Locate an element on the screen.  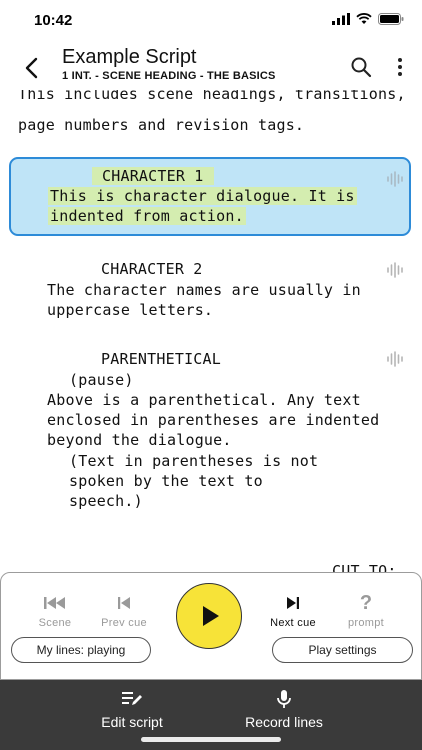
record-lines-button: Record lines is located at coordinates (284, 709).